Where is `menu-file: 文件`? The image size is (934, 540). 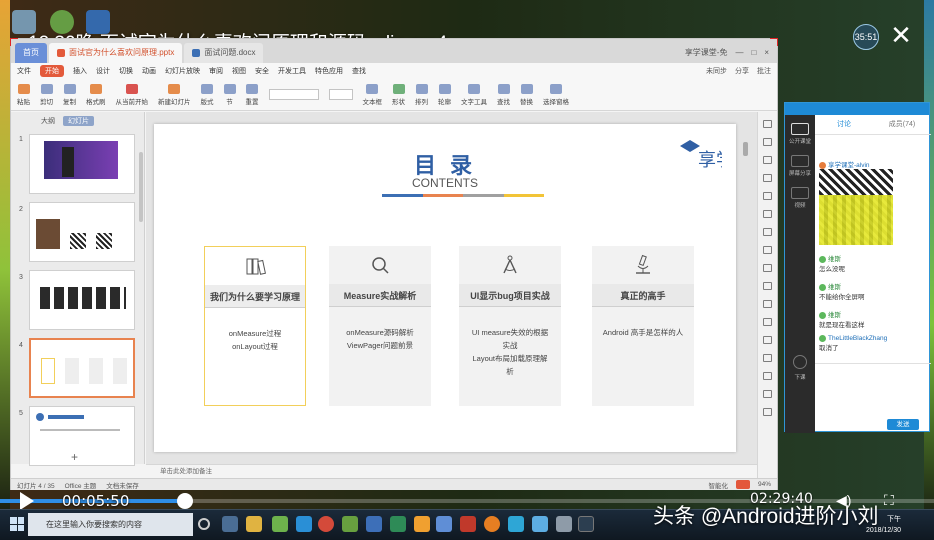
menu-file: 文件 is located at coordinates (24, 71).